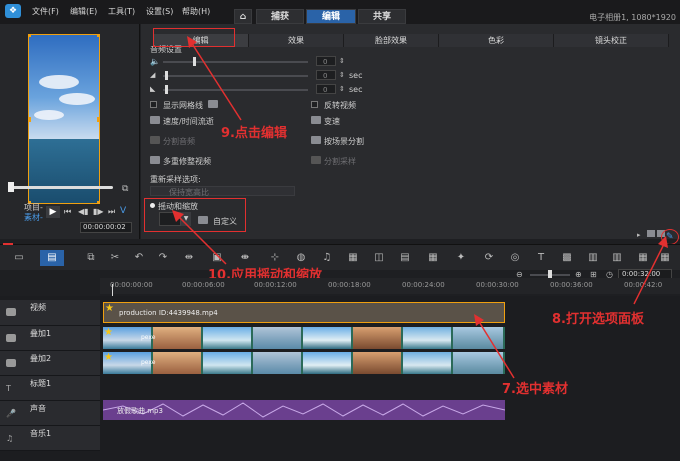 This screenshot has height=461, width=680. I want to click on menu-edit: 编辑(E), so click(83, 11).